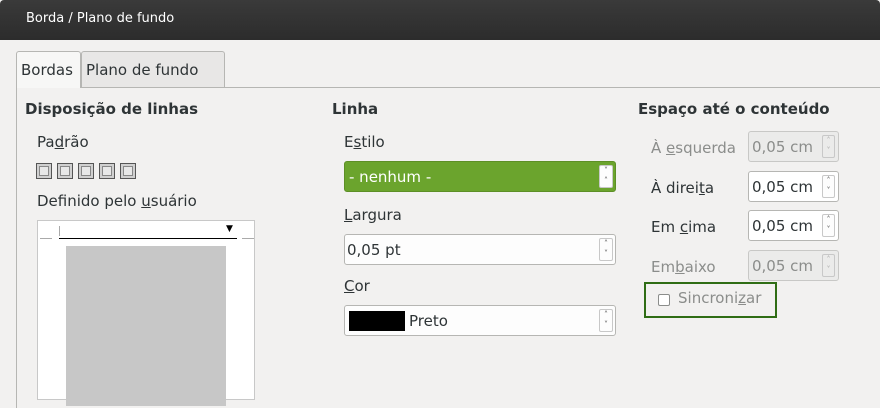 The height and width of the screenshot is (408, 880). I want to click on top-spacing-field: 0,05 cm ˄ ˅, so click(793, 225).